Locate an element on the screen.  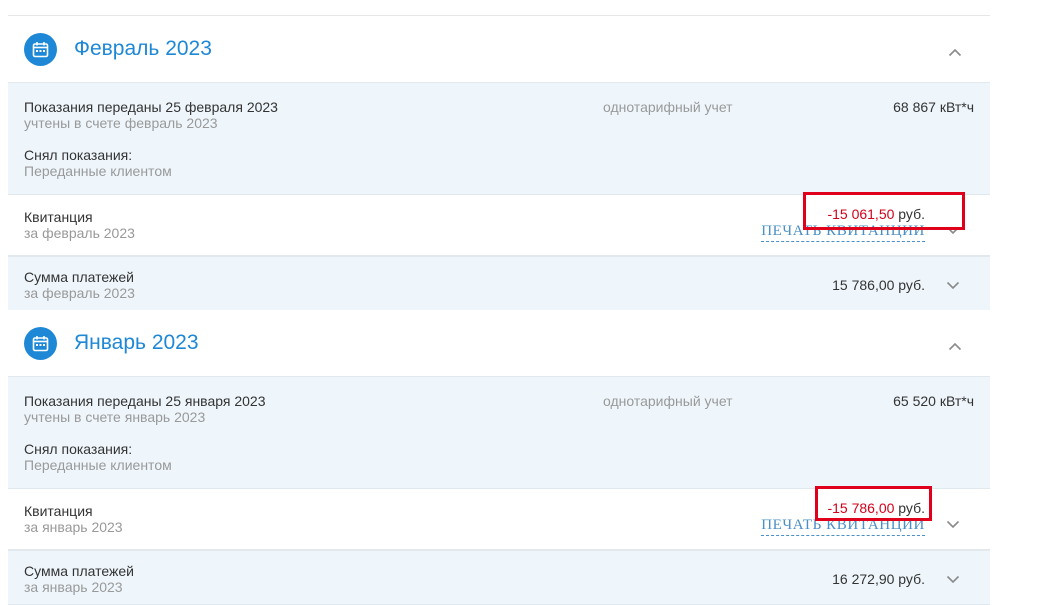
payments-amount: 16 272,90 руб. is located at coordinates (878, 579).